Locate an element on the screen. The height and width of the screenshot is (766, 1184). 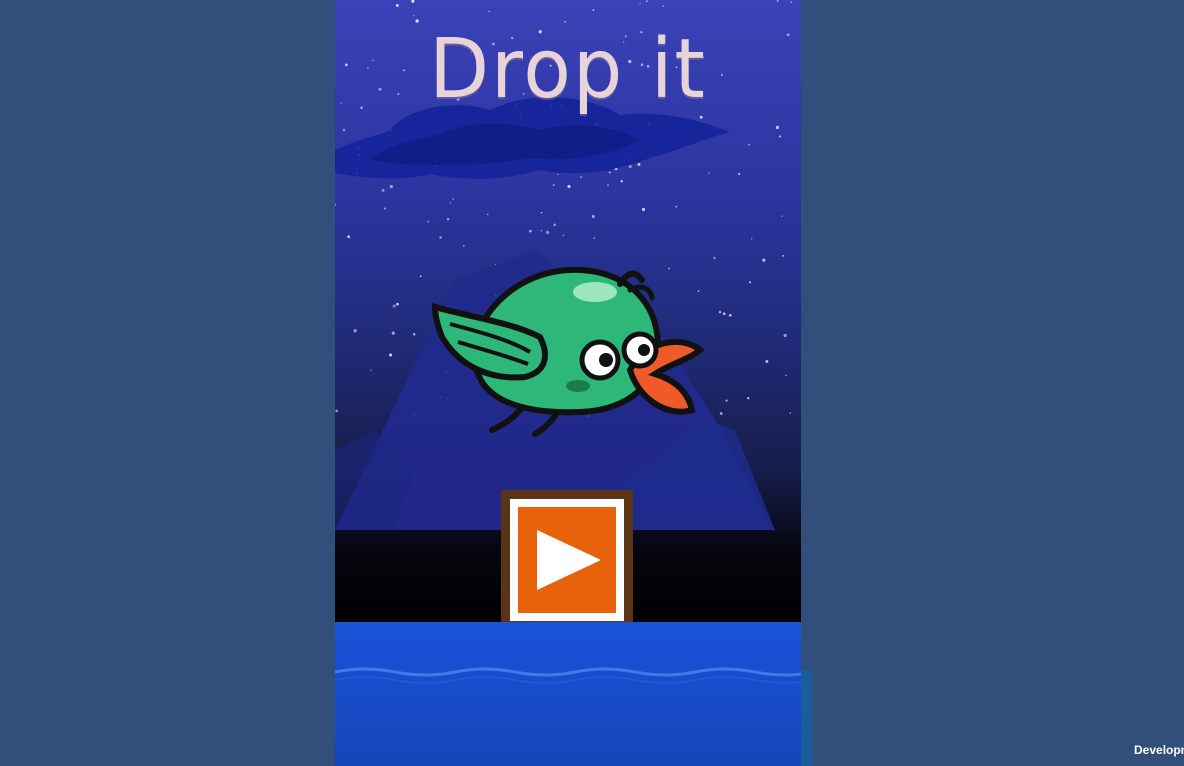
play-icon is located at coordinates (569, 560).